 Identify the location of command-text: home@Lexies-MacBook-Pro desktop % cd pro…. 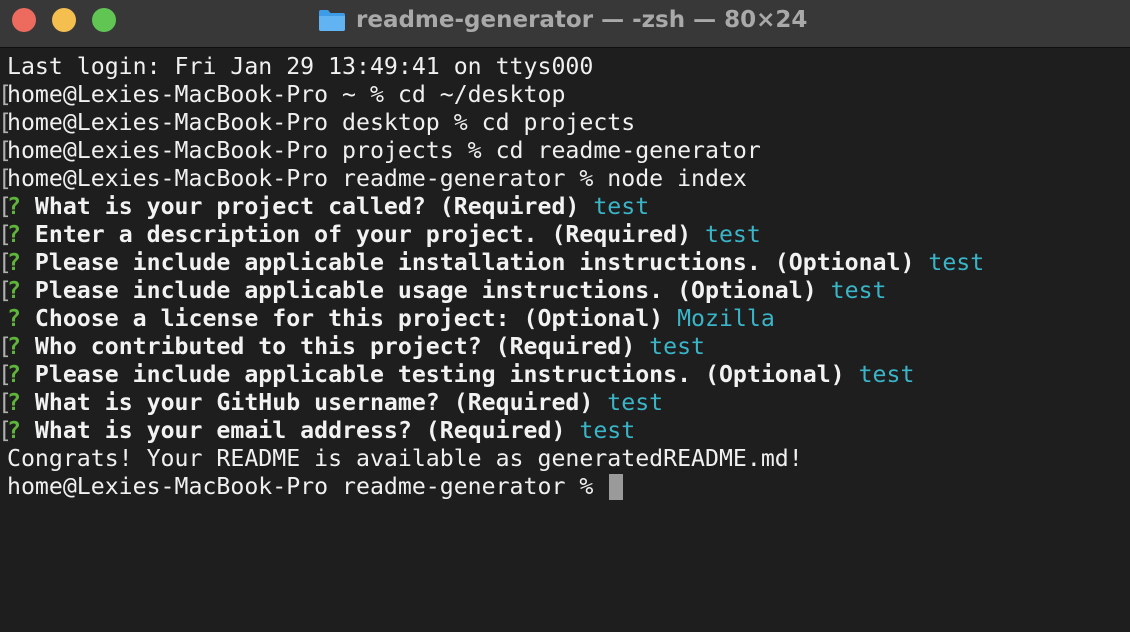
(321, 122).